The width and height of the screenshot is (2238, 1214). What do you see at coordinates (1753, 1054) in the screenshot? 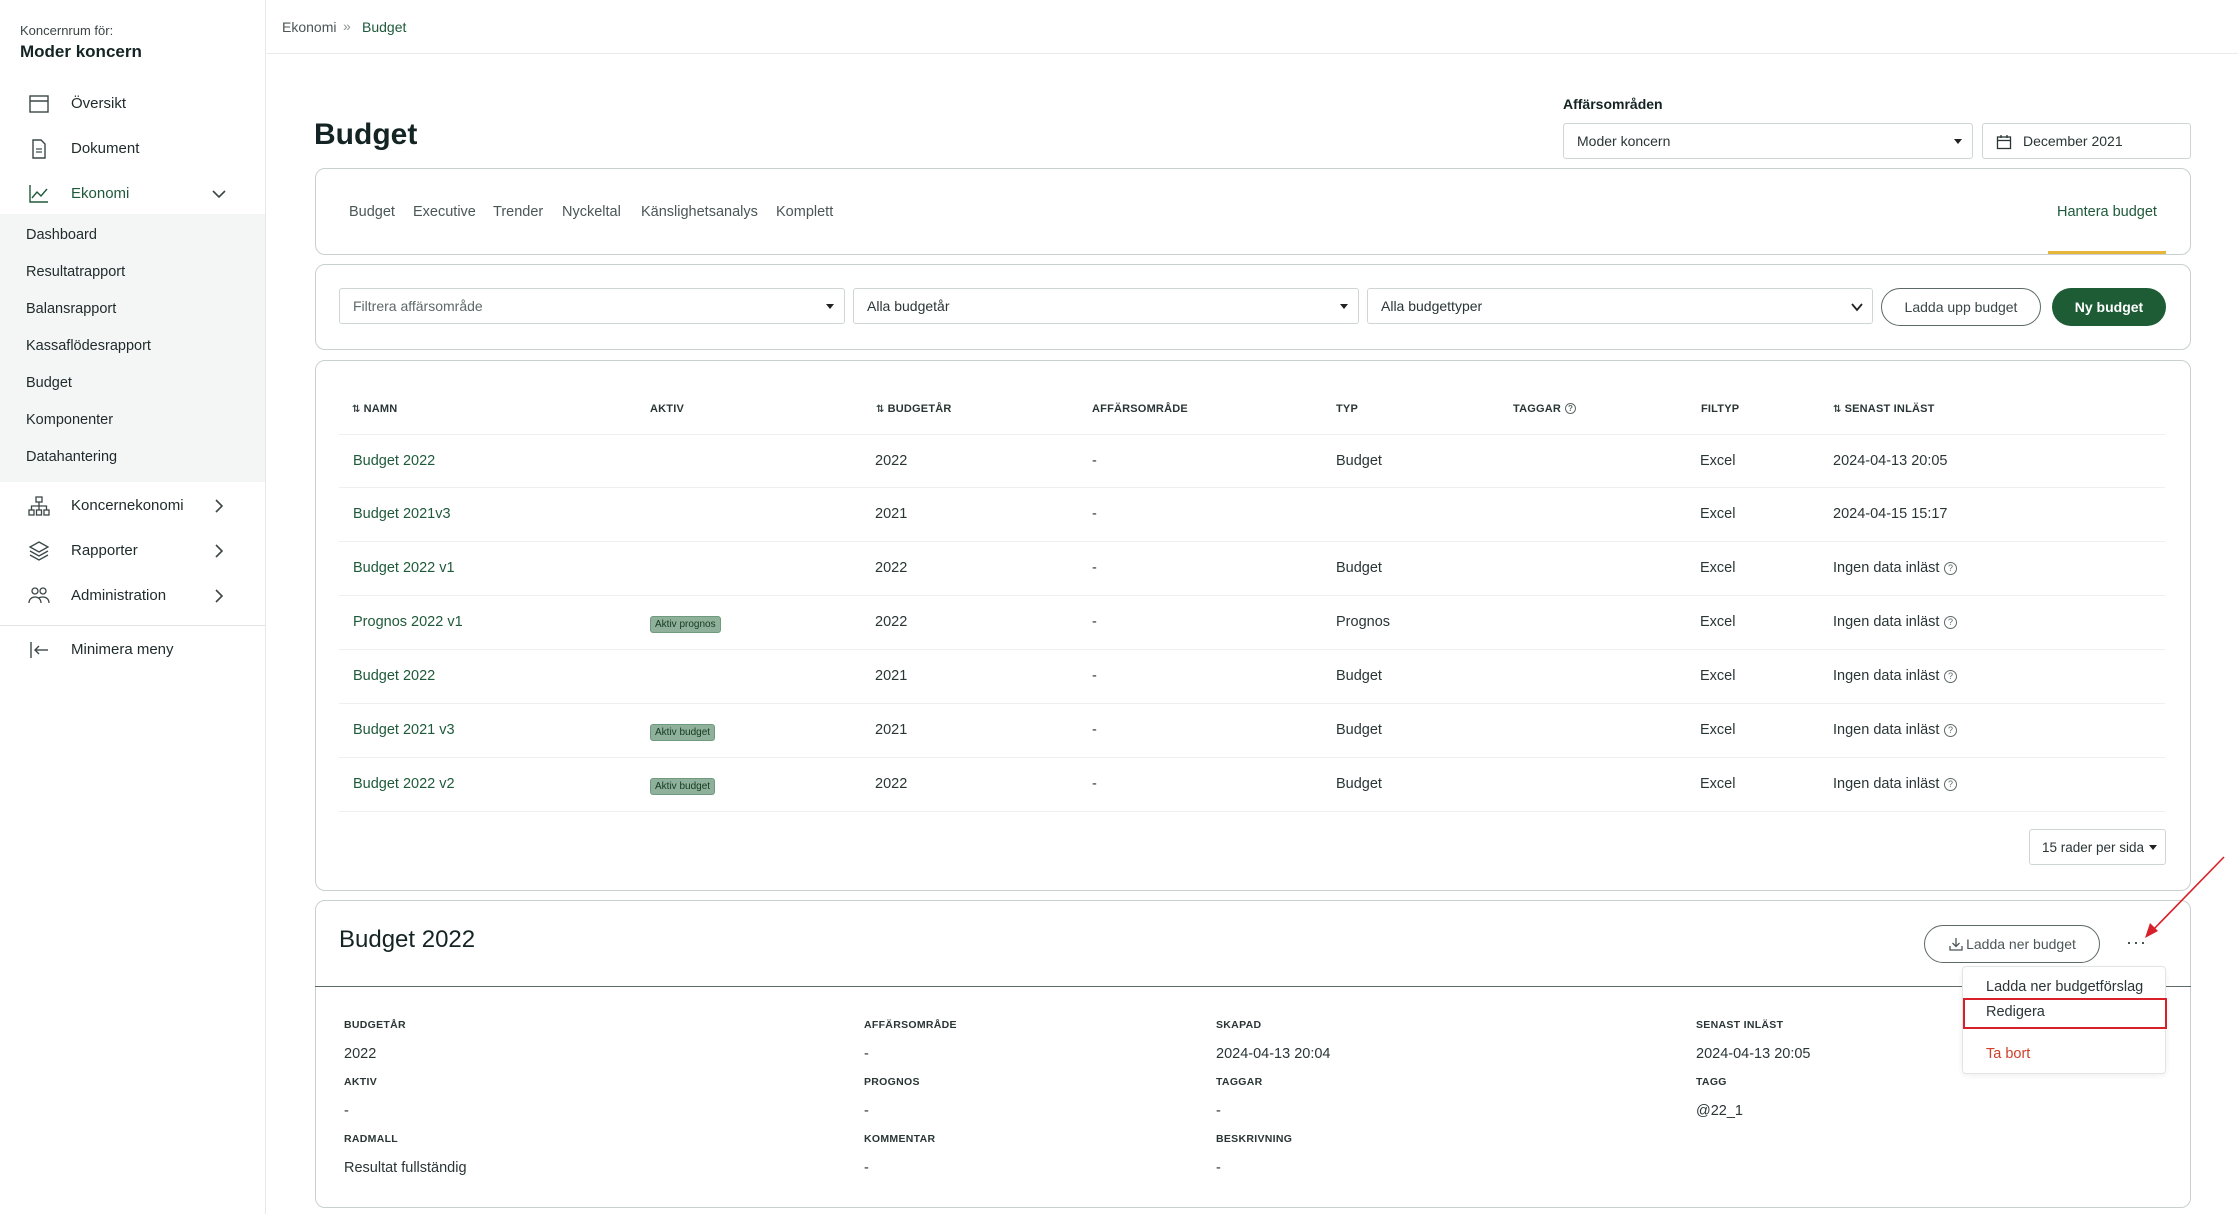
I see `field-value-senast-inlast: 2024-04-13 20:05` at bounding box center [1753, 1054].